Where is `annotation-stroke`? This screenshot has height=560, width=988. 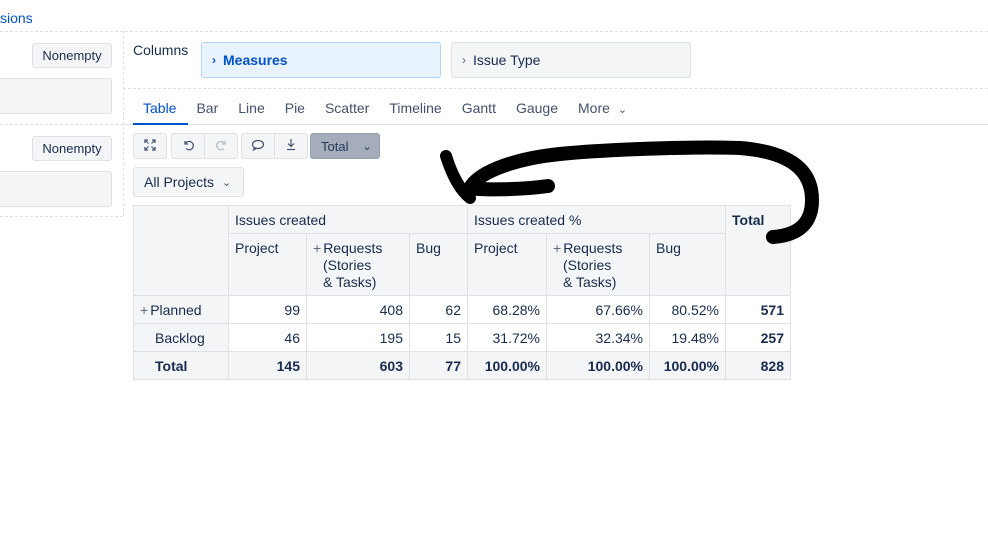
annotation-stroke is located at coordinates (641, 192).